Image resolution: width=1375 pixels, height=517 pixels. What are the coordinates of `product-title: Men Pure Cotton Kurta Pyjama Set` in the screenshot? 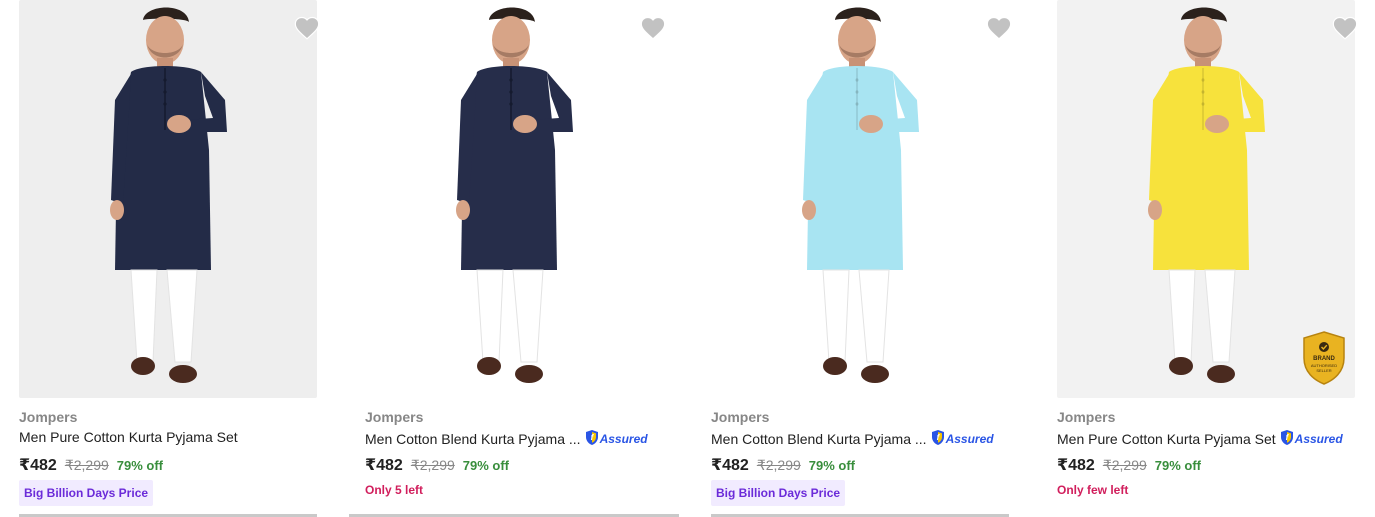 It's located at (128, 437).